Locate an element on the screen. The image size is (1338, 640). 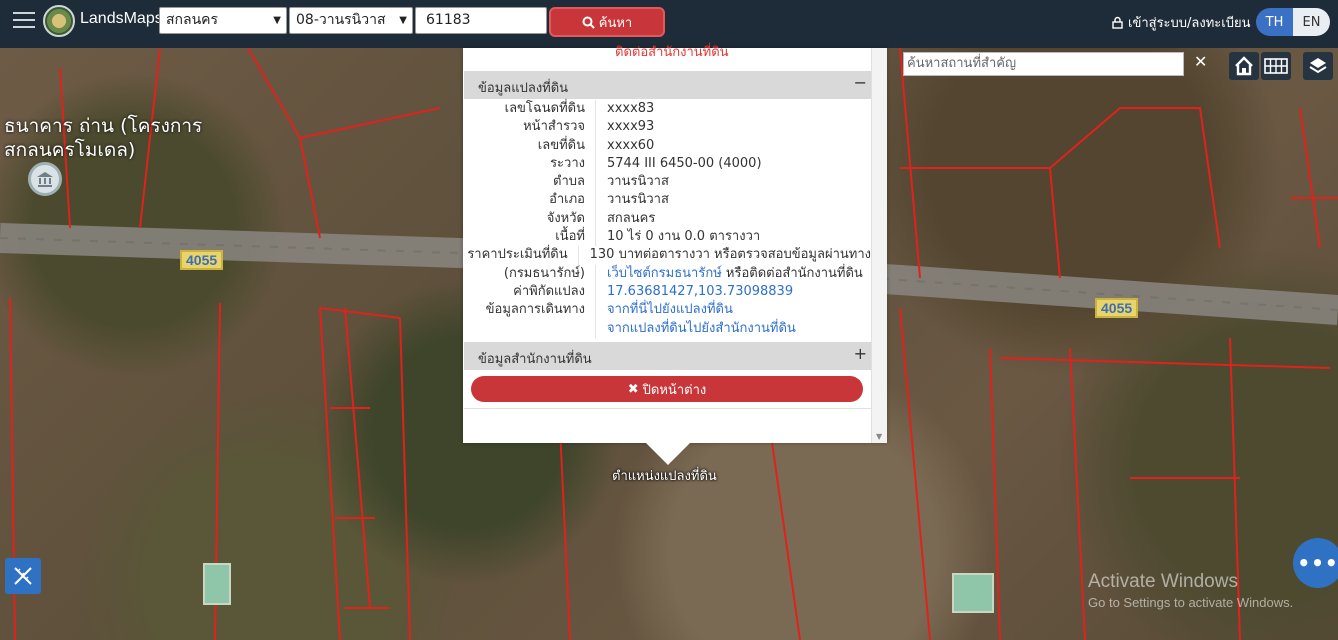
home-icon is located at coordinates (1244, 66).